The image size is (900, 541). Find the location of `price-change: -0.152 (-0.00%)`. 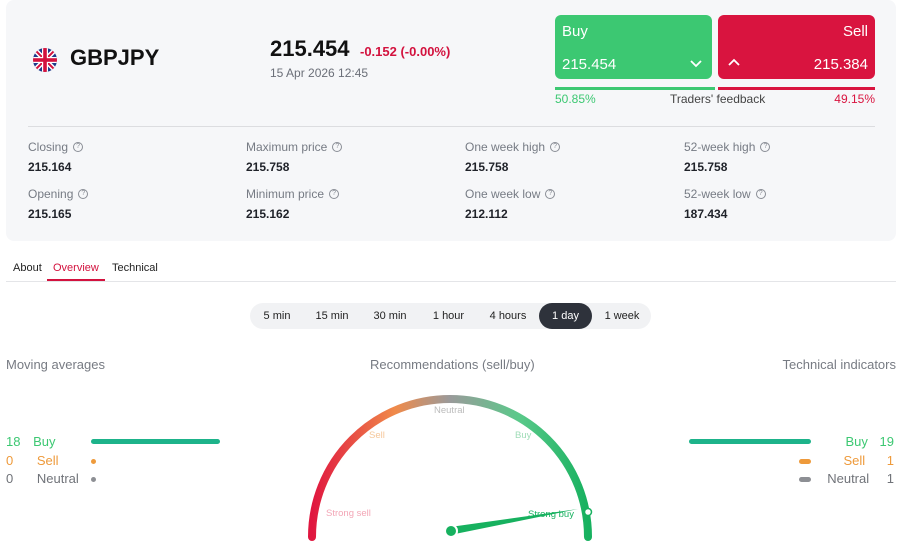

price-change: -0.152 (-0.00%) is located at coordinates (405, 51).